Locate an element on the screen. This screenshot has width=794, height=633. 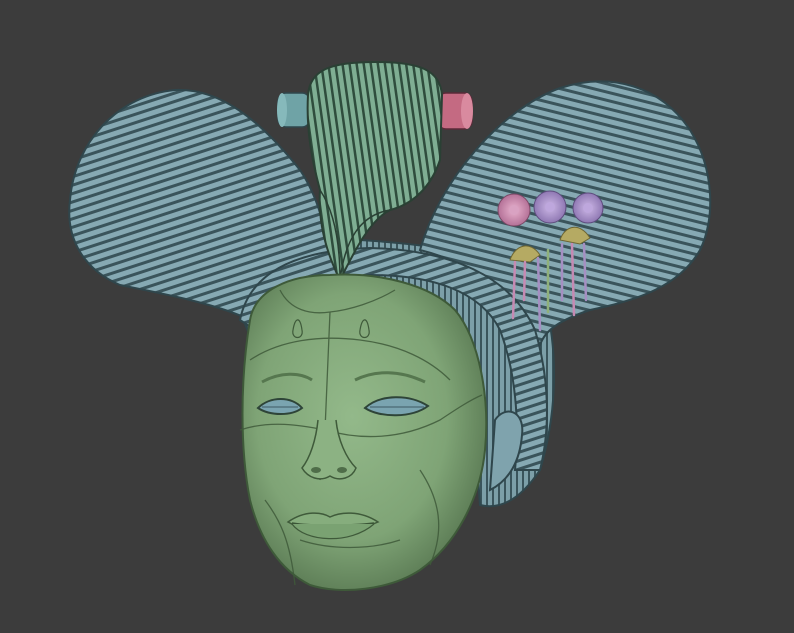
hairpin-left is located at coordinates (294, 110).